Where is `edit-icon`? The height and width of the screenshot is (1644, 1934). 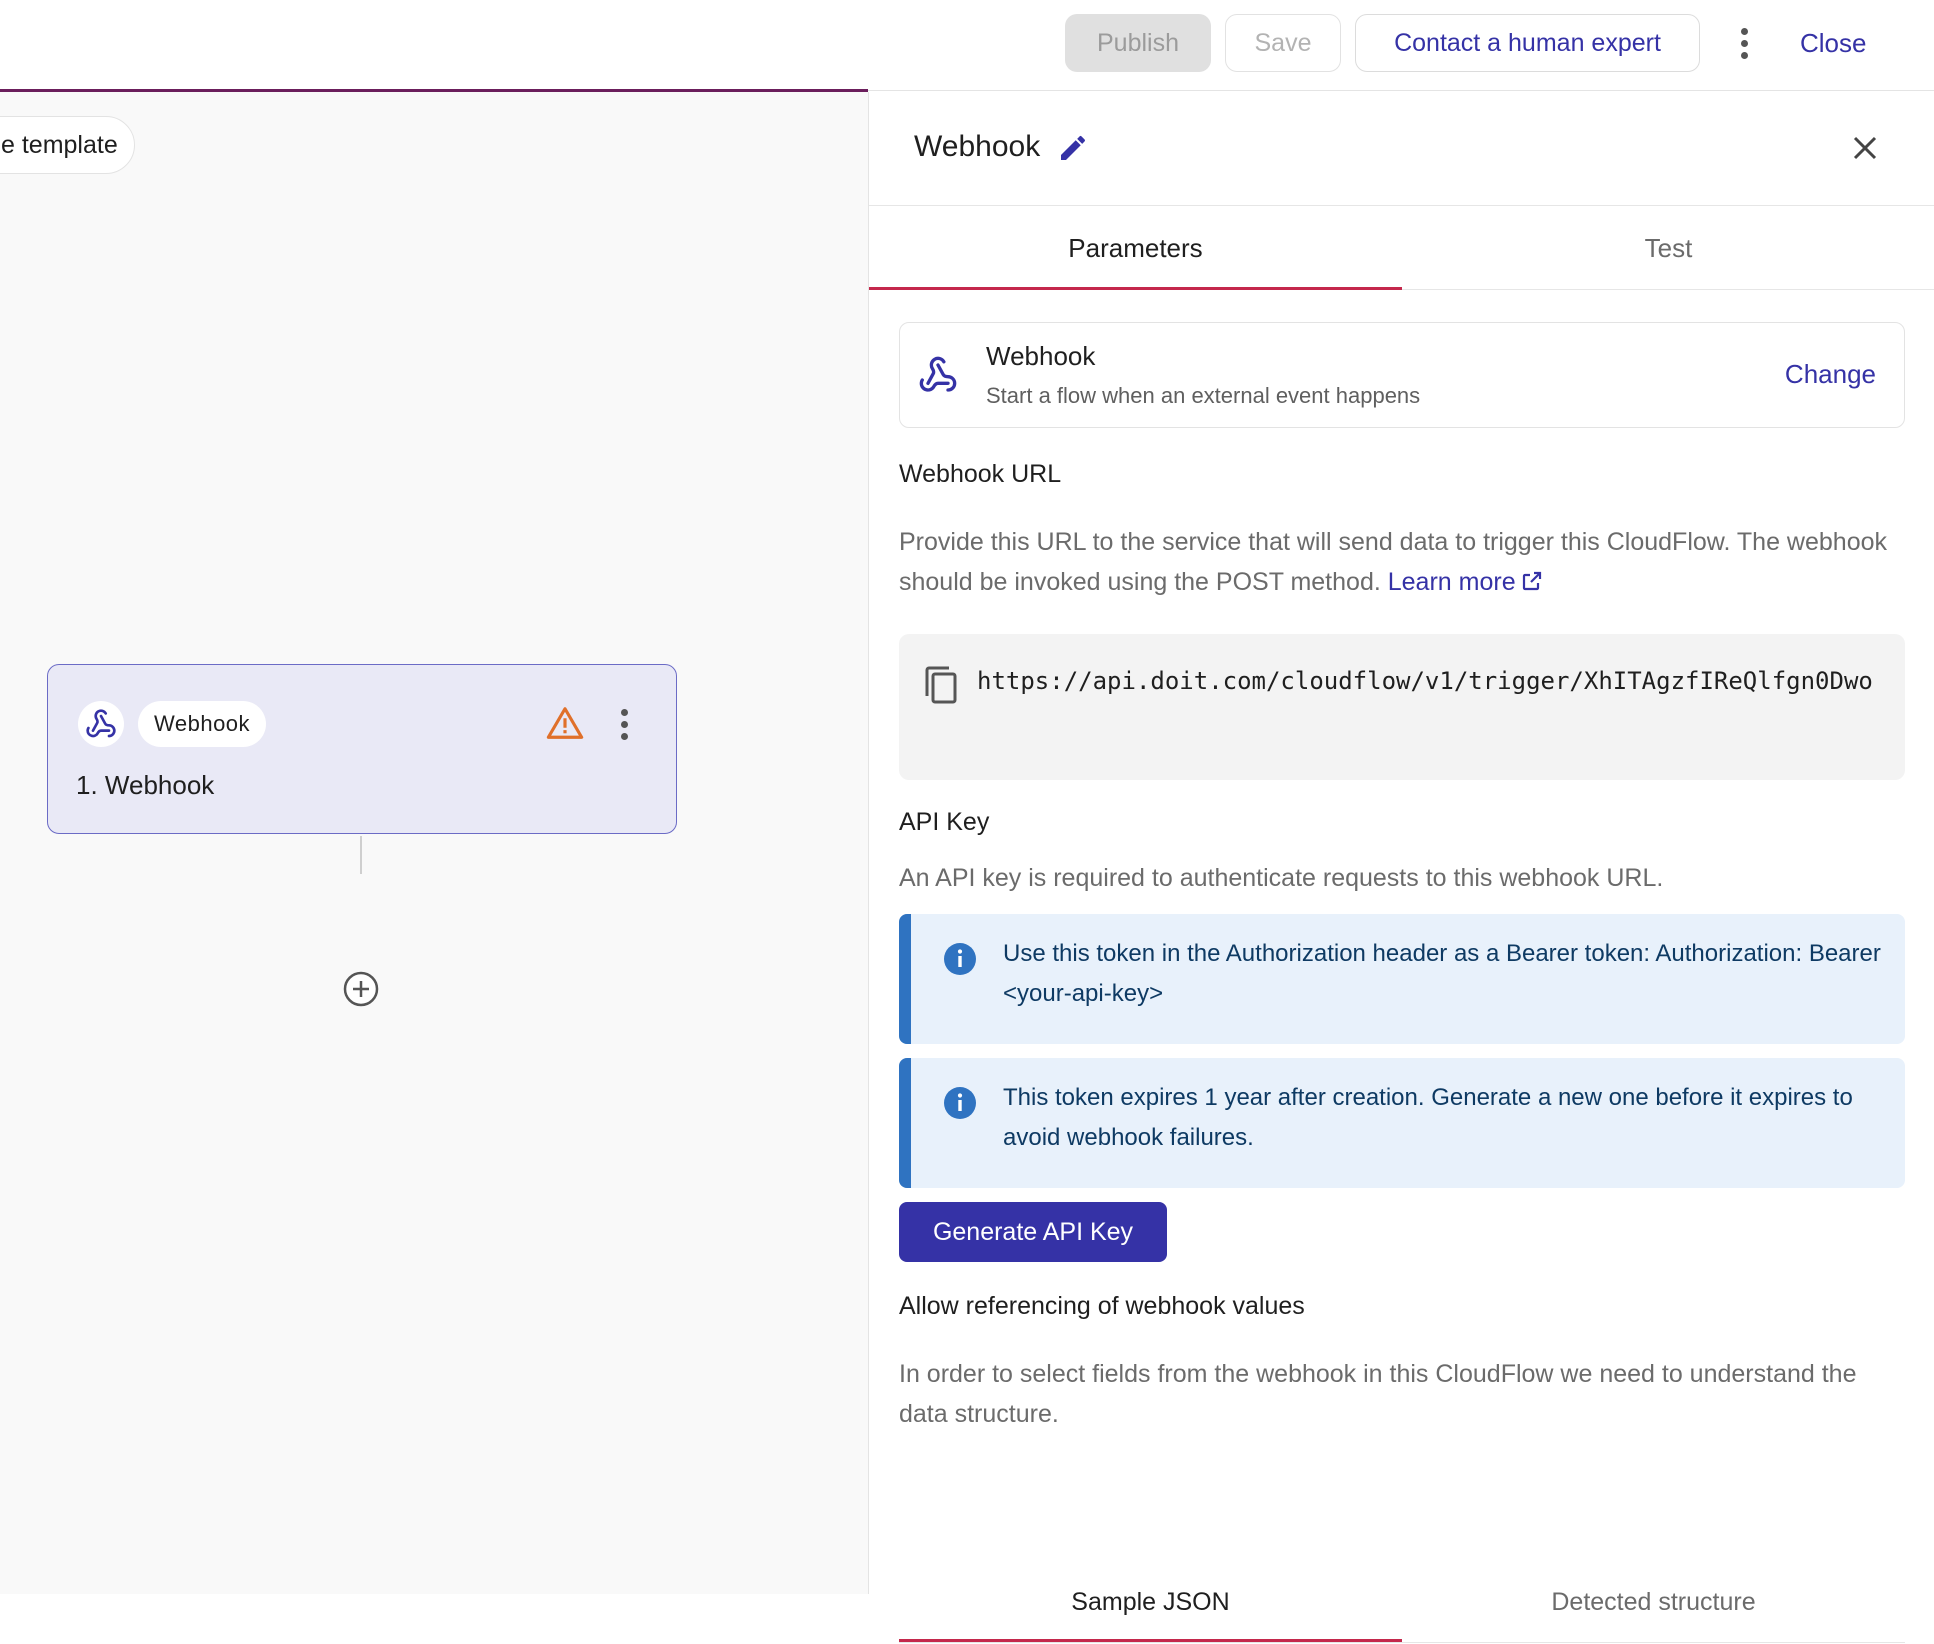 edit-icon is located at coordinates (1073, 148).